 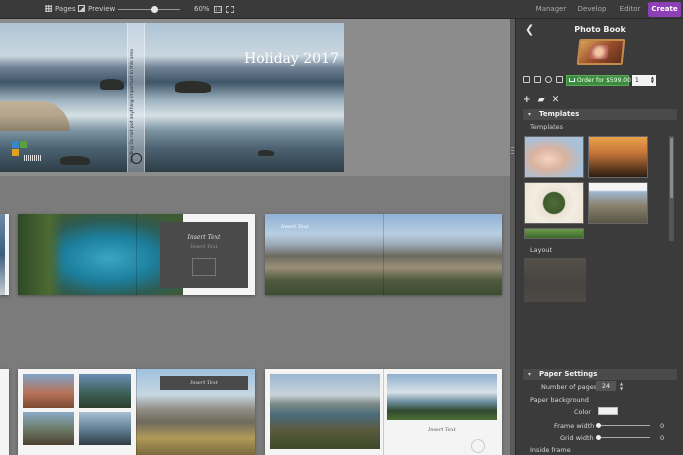 What do you see at coordinates (598, 437) in the screenshot?
I see `grid-width-slider-handle` at bounding box center [598, 437].